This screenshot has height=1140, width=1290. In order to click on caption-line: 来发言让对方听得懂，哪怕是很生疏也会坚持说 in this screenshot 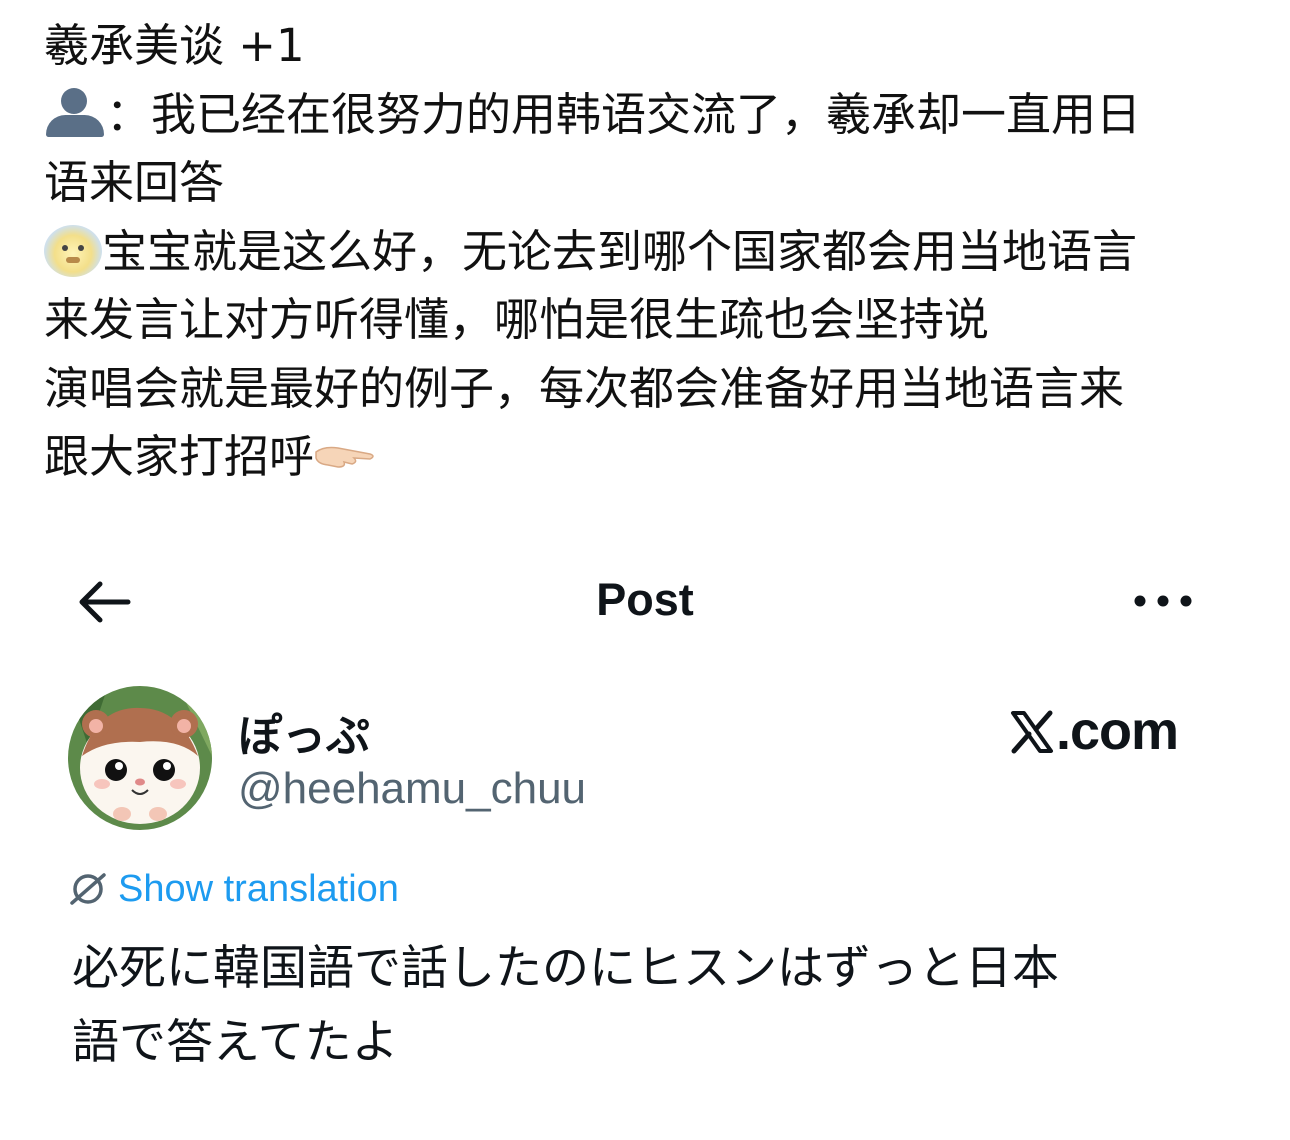, I will do `click(517, 319)`.